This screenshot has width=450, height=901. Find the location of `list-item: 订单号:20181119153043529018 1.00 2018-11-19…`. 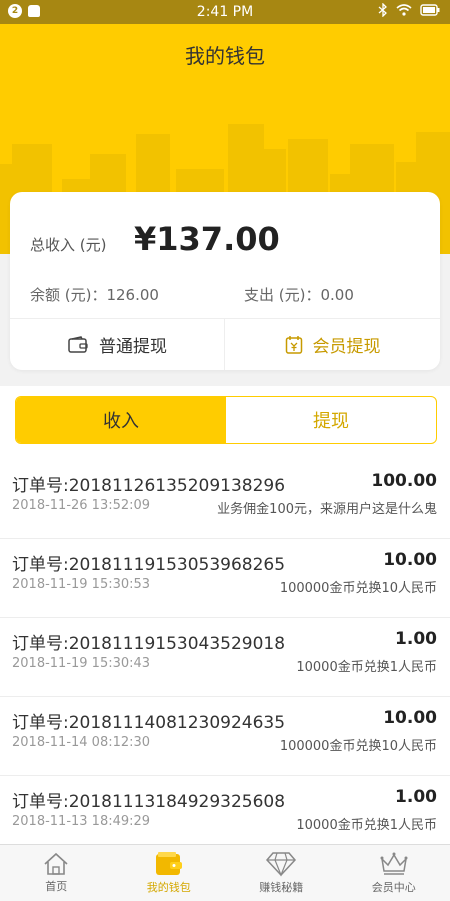

list-item: 订单号:20181119153043529018 1.00 2018-11-19… is located at coordinates (225, 657).